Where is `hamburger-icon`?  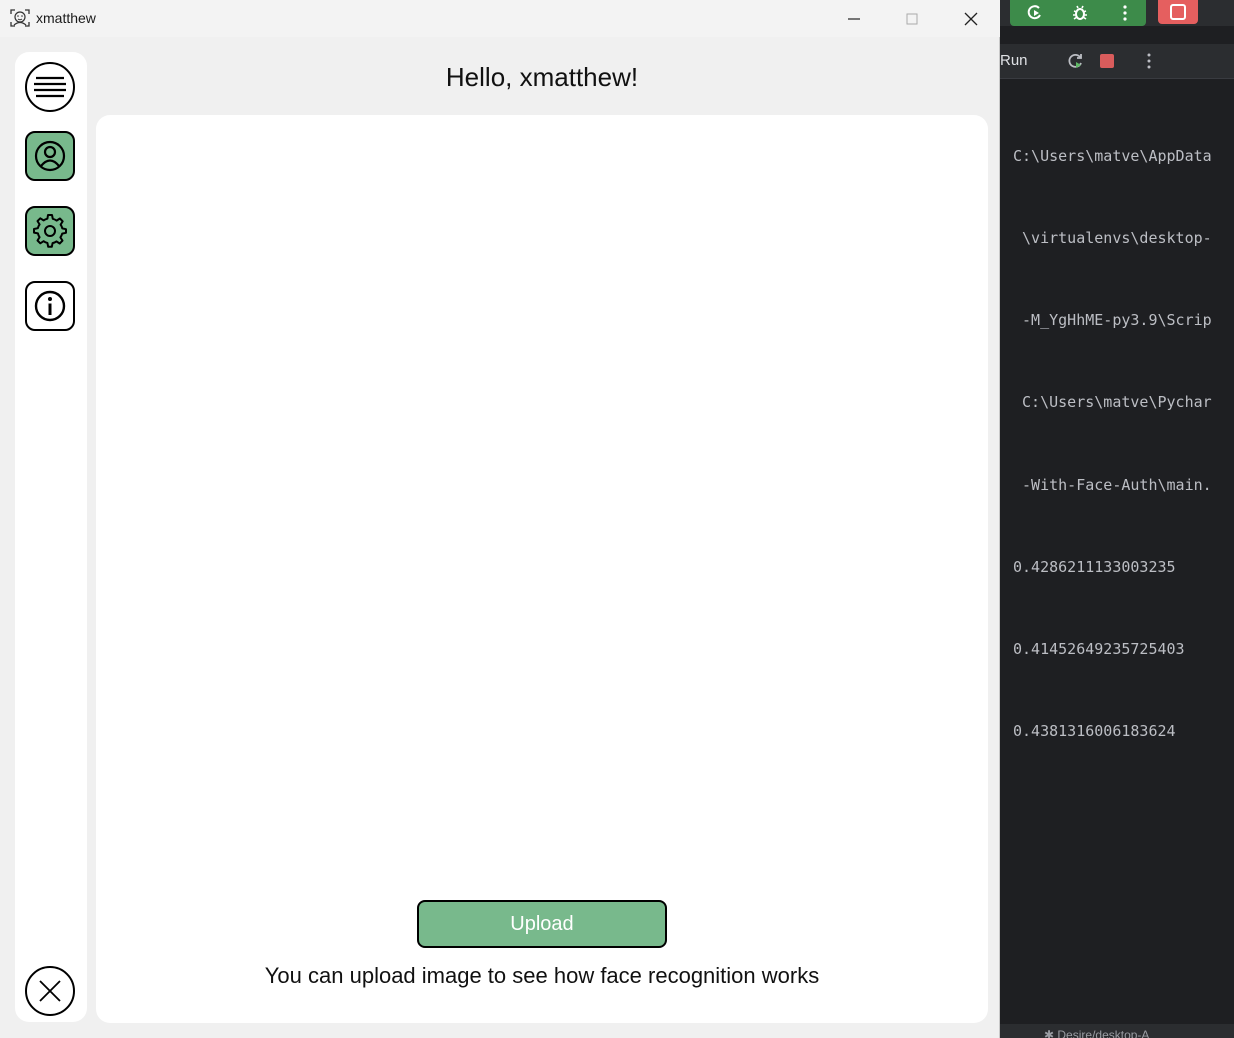
hamburger-icon is located at coordinates (50, 87).